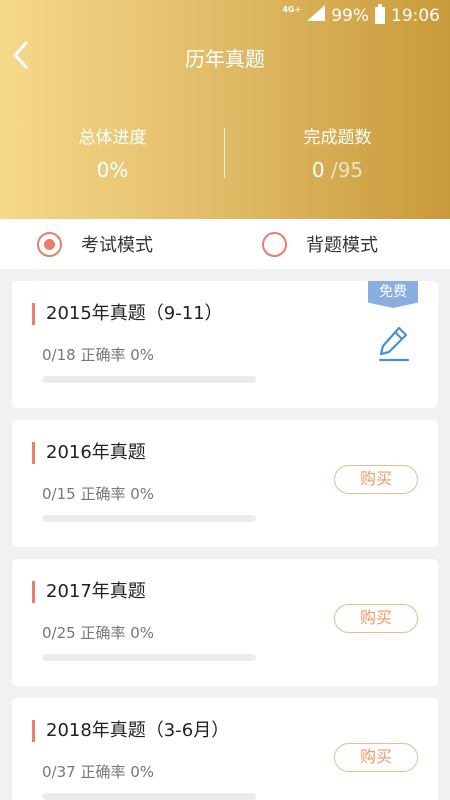 The image size is (450, 800). Describe the element at coordinates (380, 14) in the screenshot. I see `battery-icon` at that location.